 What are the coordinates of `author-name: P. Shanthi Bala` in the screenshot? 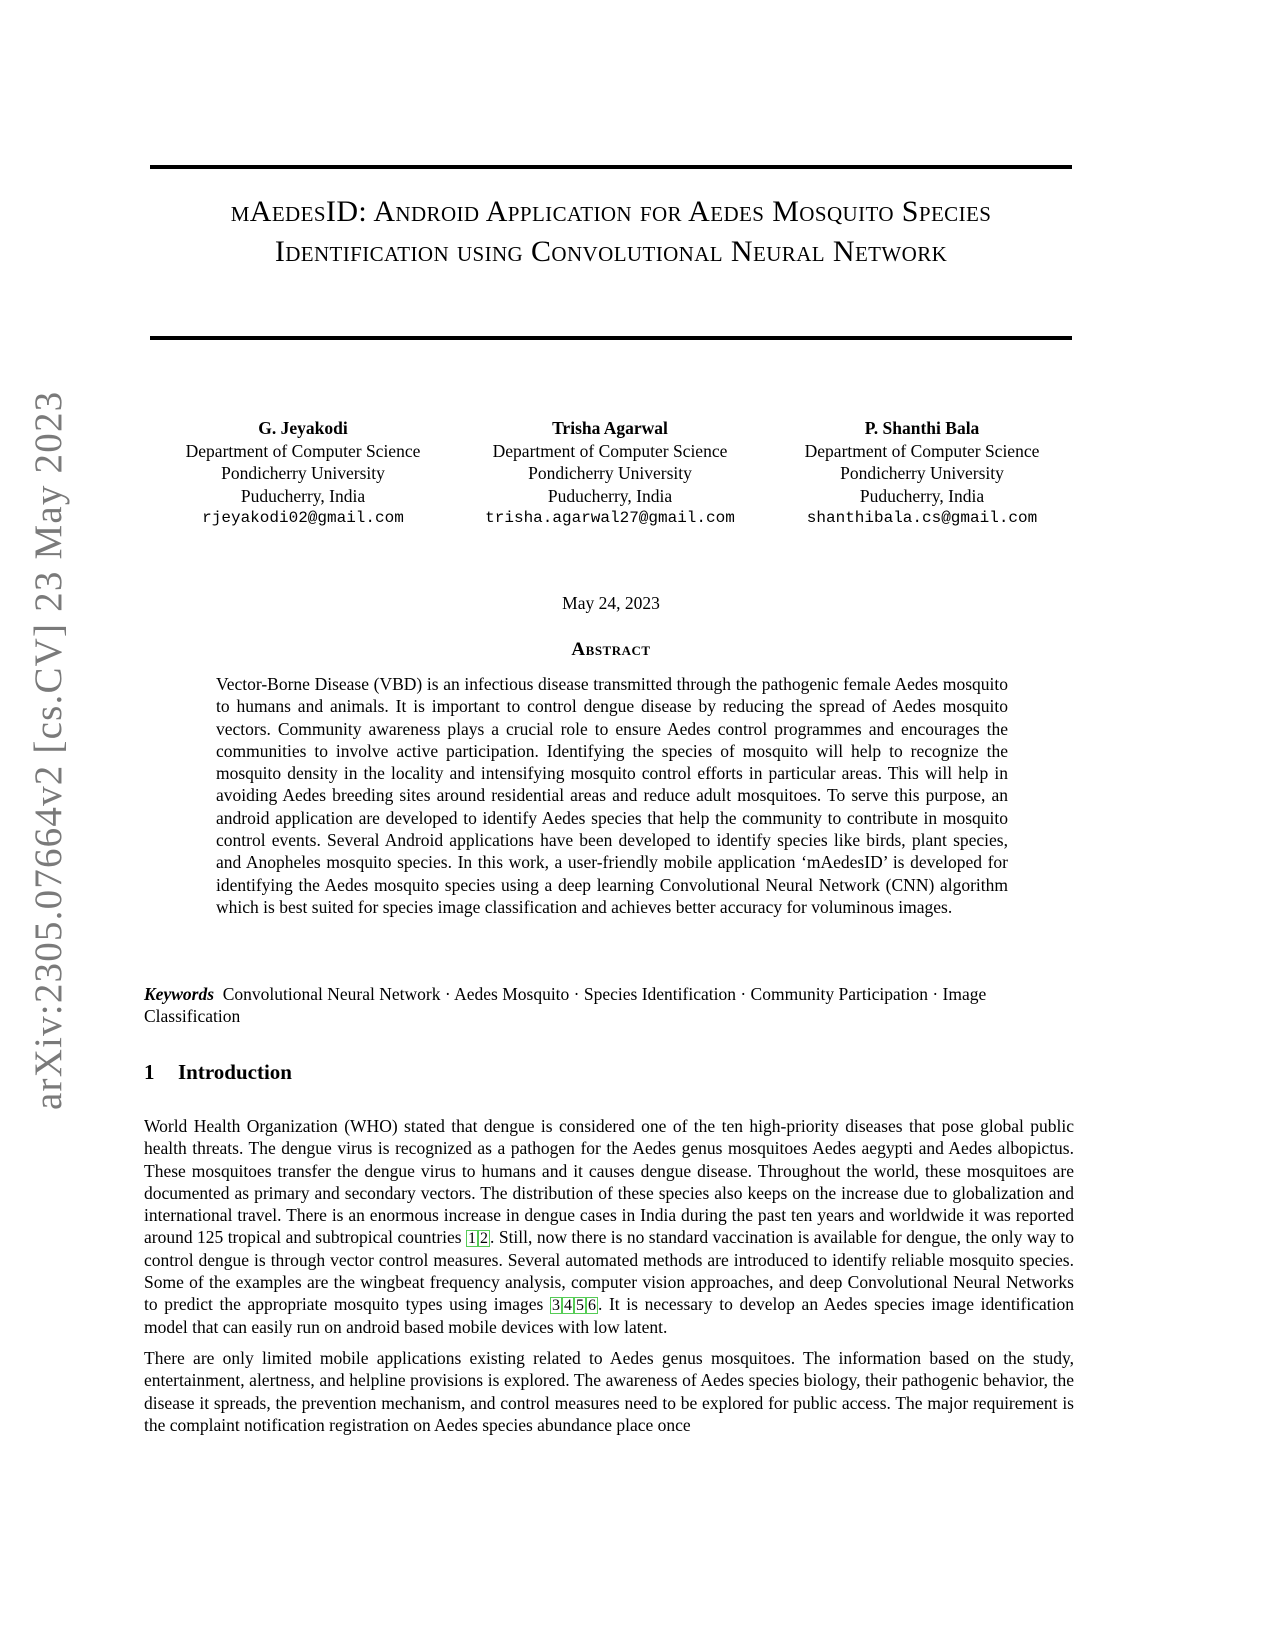 It's located at (922, 428).